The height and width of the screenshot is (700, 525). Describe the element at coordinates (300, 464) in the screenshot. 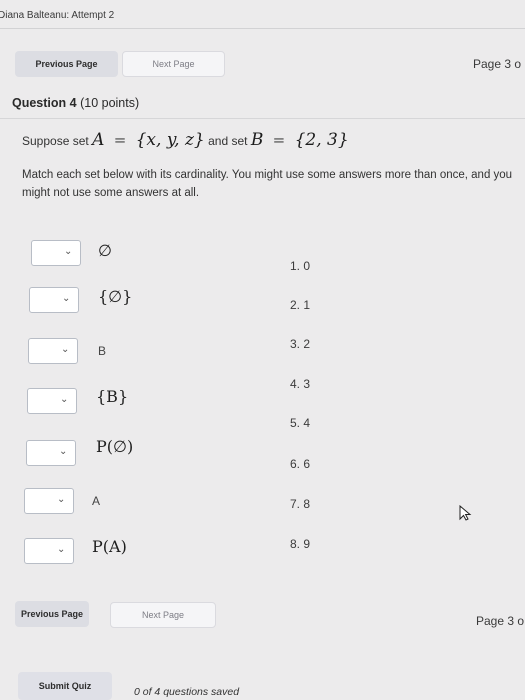

I see `answer-option: 6. 6` at that location.